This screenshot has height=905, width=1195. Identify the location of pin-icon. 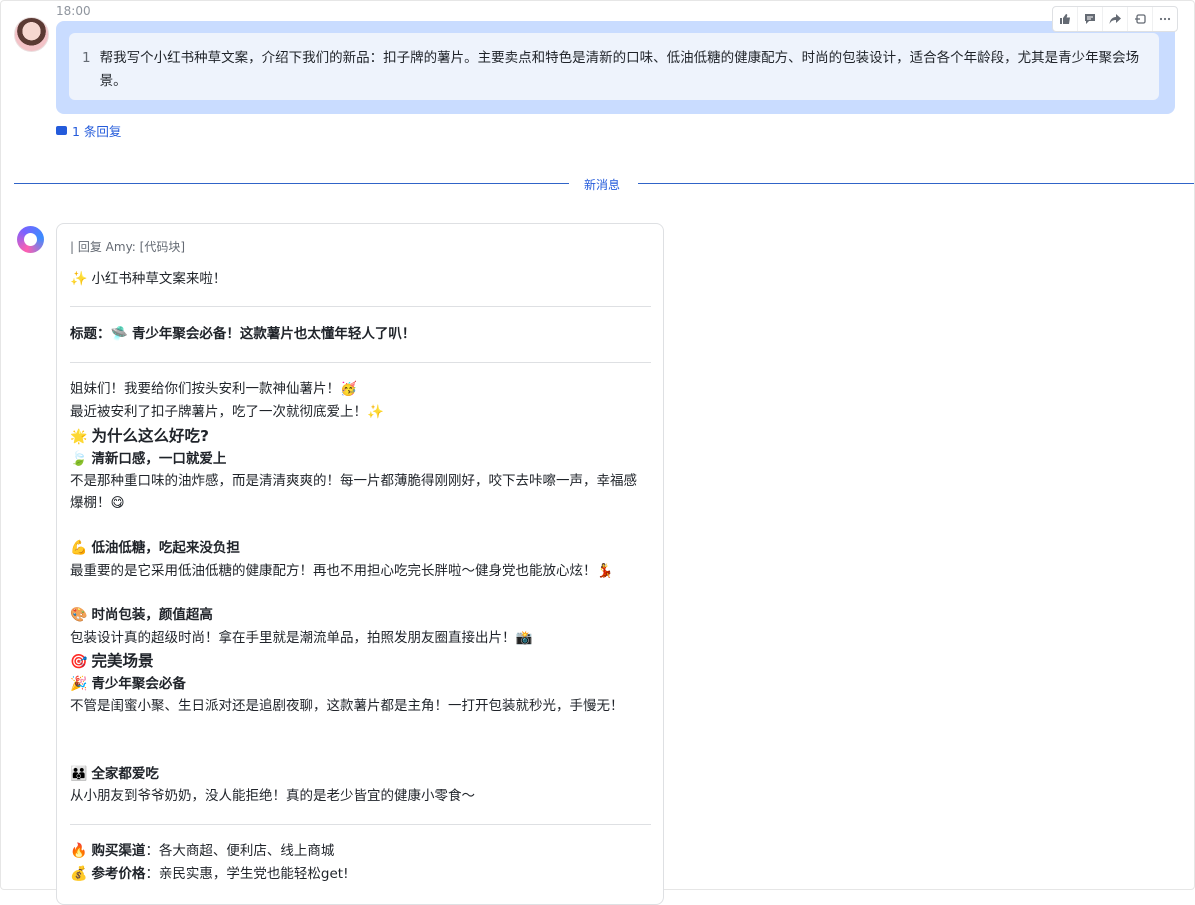
(1140, 19).